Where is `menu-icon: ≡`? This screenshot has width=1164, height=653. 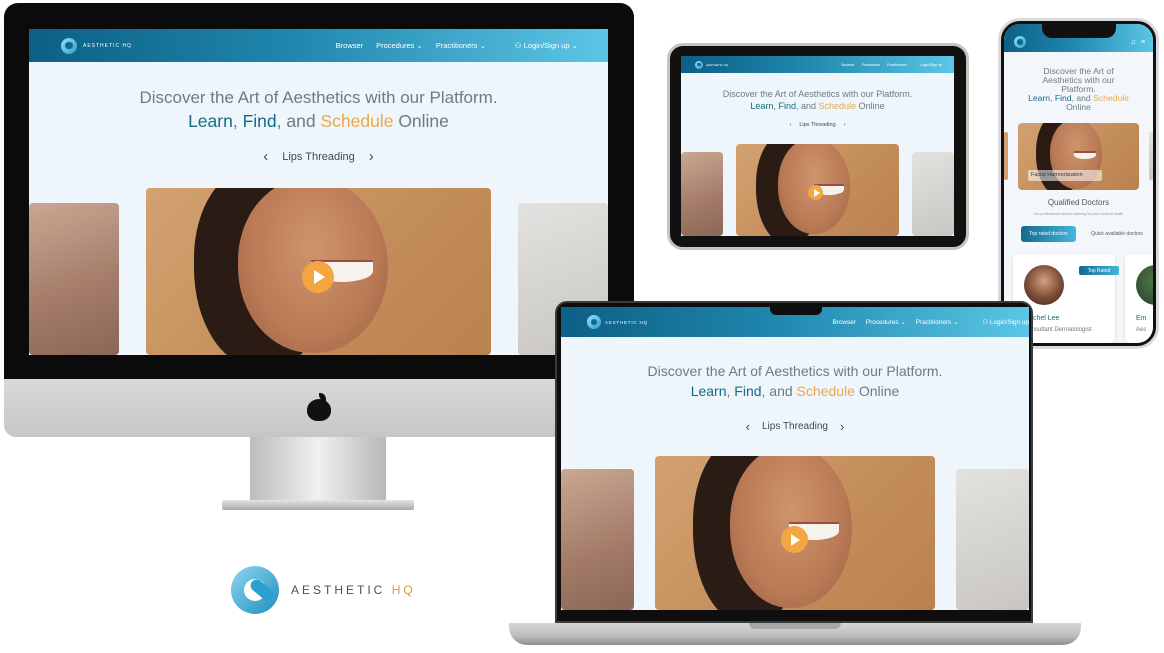
menu-icon: ≡ is located at coordinates (1143, 42).